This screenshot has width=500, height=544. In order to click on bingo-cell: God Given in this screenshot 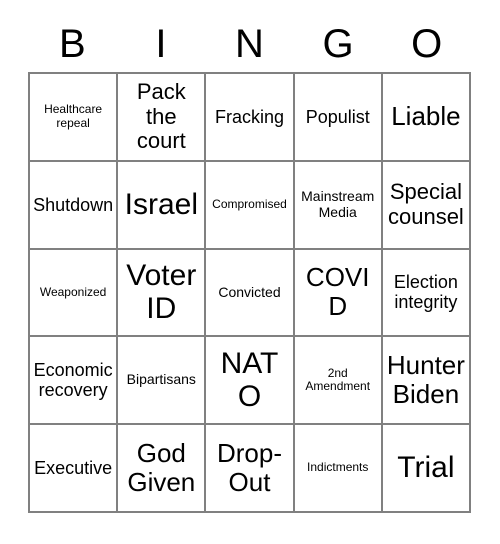, I will do `click(162, 469)`.